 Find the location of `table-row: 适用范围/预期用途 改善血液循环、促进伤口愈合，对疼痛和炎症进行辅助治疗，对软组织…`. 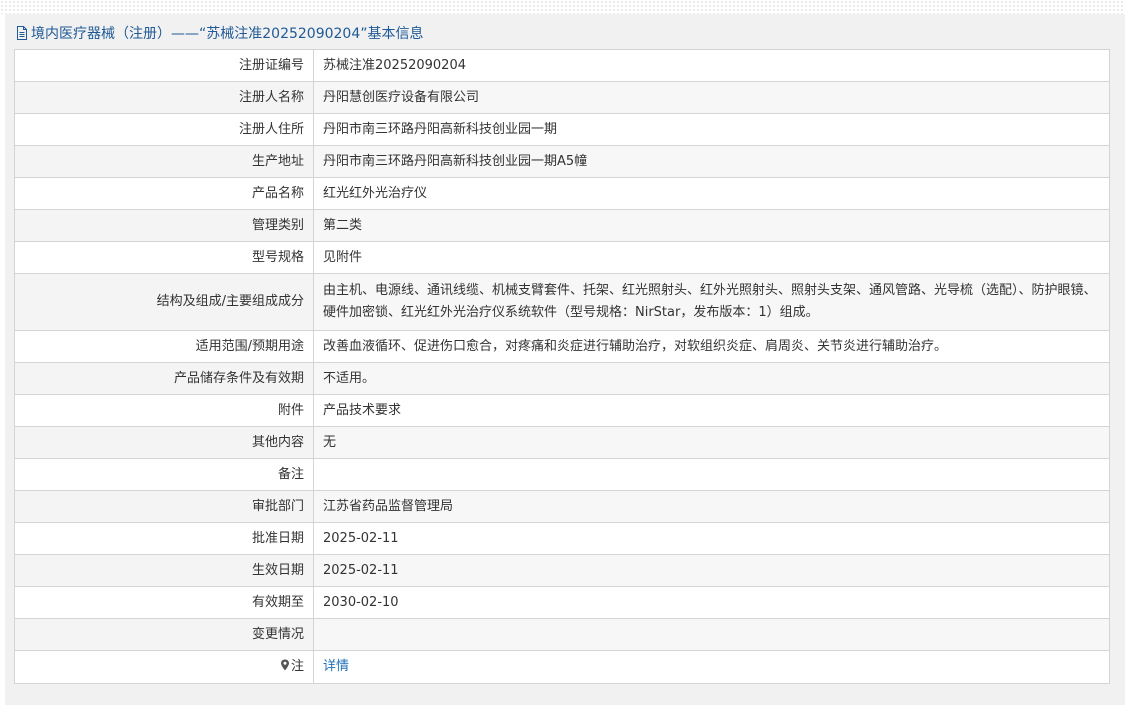

table-row: 适用范围/预期用途 改善血液循环、促进伤口愈合，对疼痛和炎症进行辅助治疗，对软组织… is located at coordinates (562, 346).